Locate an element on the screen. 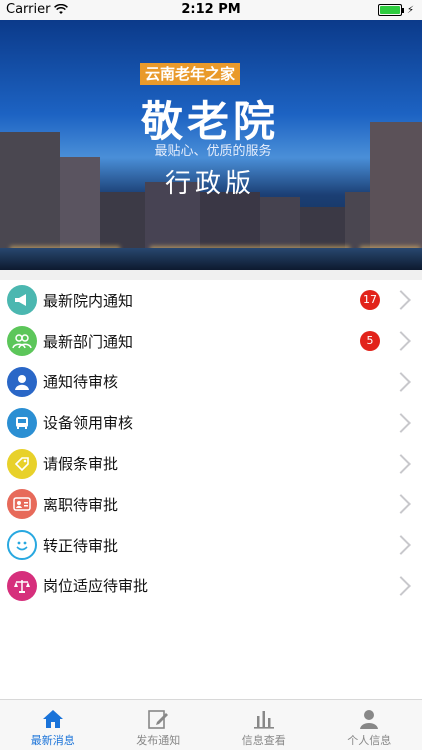 The image size is (422, 750). tab-latest-news: 最新消息 is located at coordinates (53, 725).